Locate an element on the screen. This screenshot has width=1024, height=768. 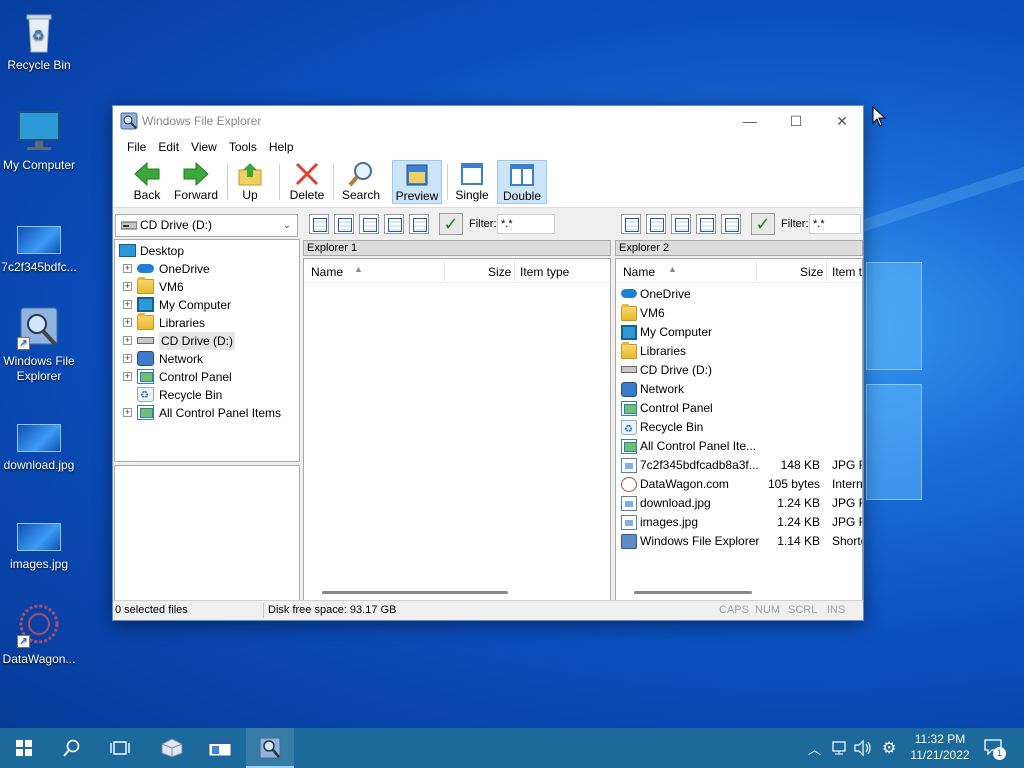
file-row: Libraries is located at coordinates (739, 351).